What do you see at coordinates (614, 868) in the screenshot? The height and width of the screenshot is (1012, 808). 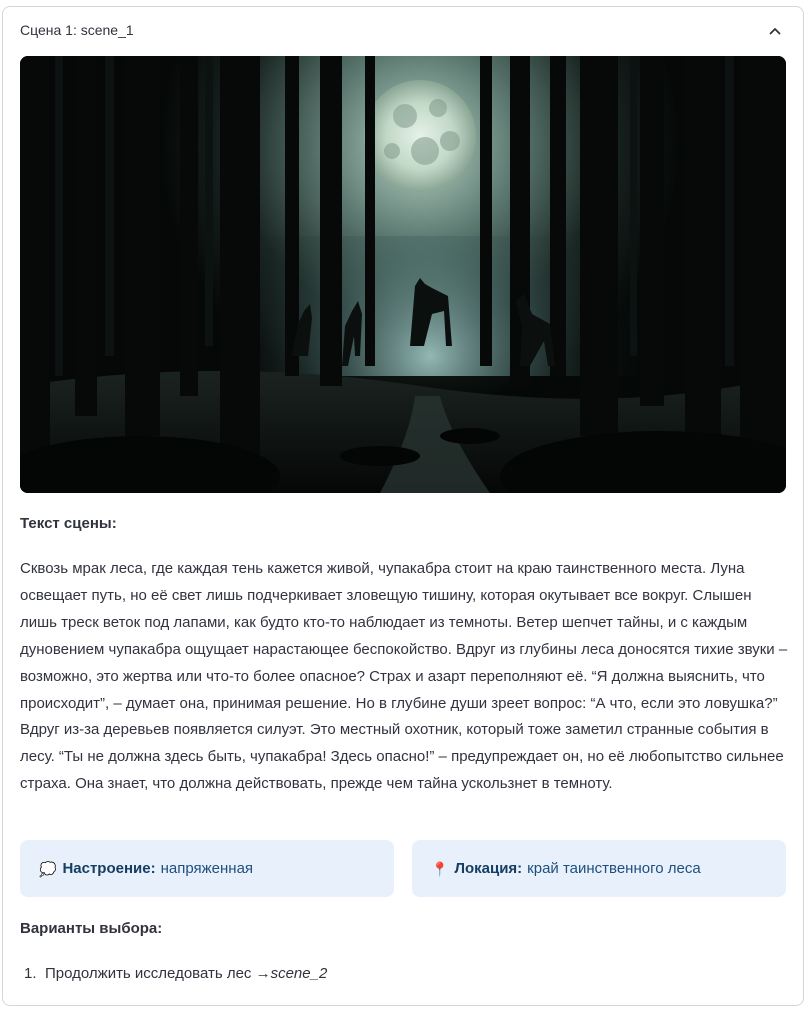 I see `location-value: край таинственного леса` at bounding box center [614, 868].